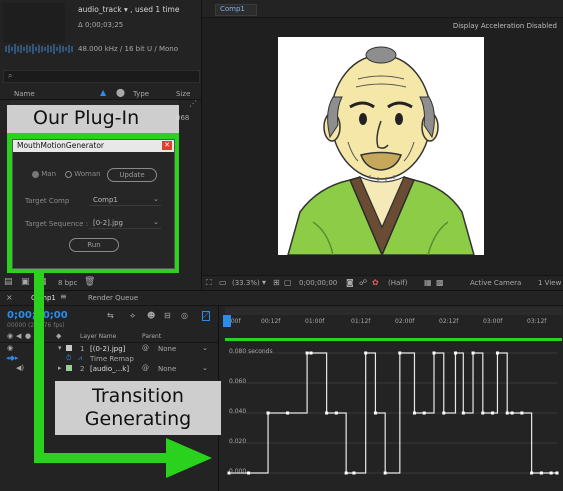 This screenshot has height=491, width=563. I want to click on solo-icon: ●, so click(28, 336).